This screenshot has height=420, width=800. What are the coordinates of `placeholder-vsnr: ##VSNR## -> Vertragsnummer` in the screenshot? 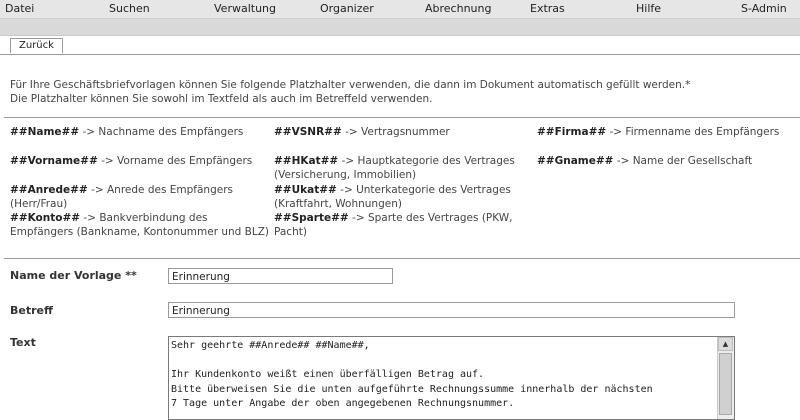 It's located at (405, 132).